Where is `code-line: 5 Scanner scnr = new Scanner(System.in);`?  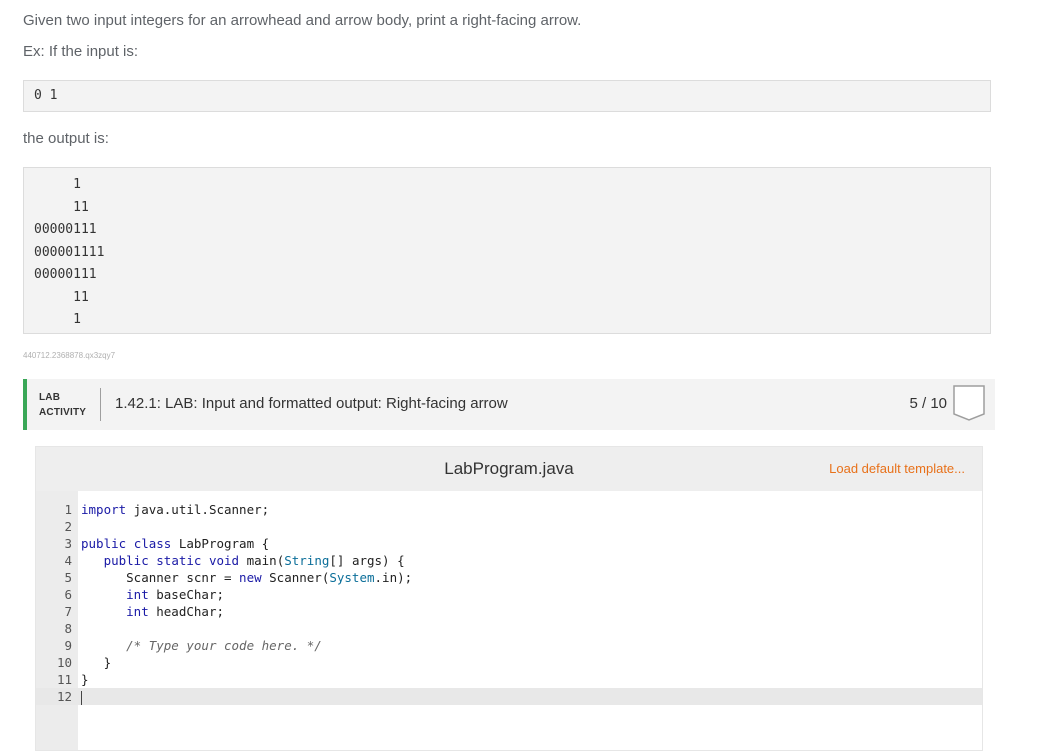 code-line: 5 Scanner scnr = new Scanner(System.in); is located at coordinates (509, 577).